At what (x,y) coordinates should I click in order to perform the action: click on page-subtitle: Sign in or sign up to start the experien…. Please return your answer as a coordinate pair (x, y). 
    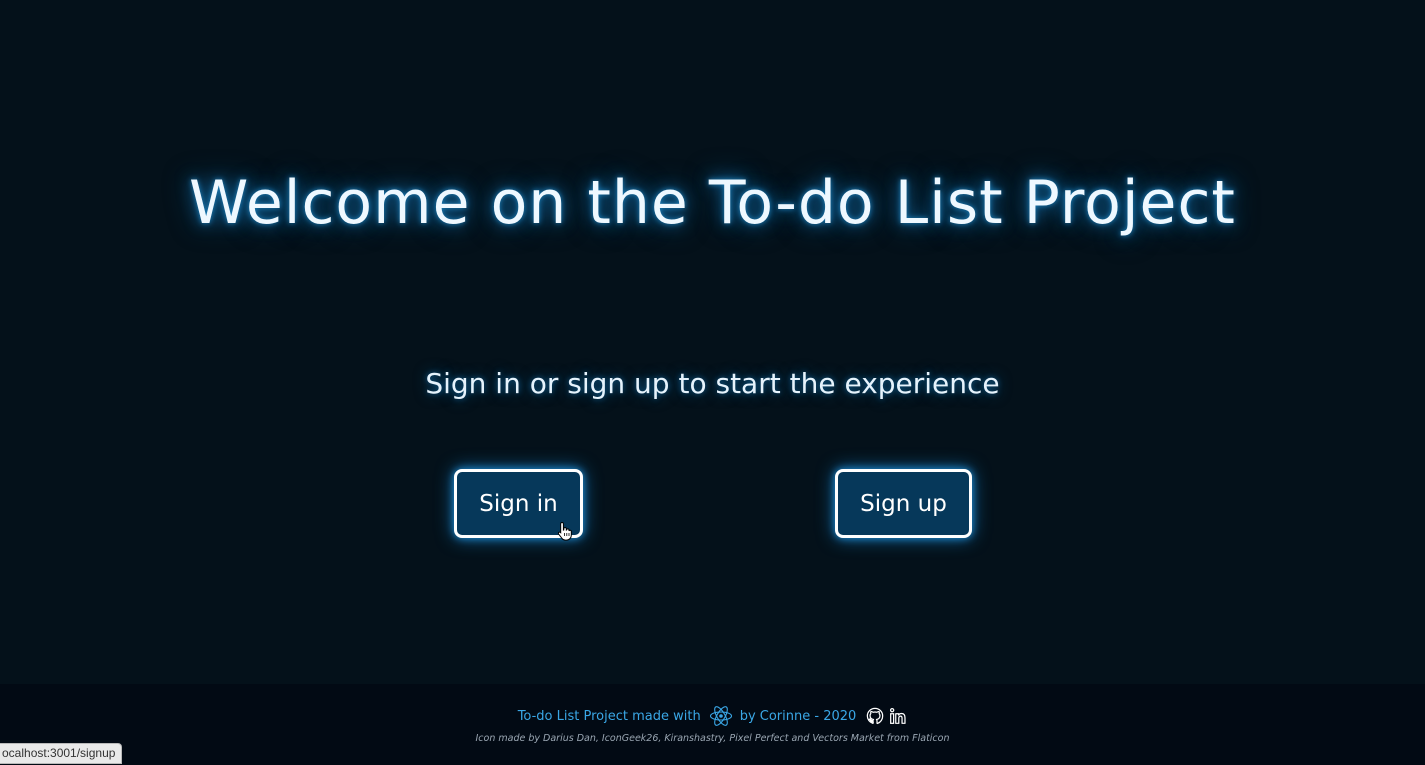
    Looking at the image, I should click on (712, 383).